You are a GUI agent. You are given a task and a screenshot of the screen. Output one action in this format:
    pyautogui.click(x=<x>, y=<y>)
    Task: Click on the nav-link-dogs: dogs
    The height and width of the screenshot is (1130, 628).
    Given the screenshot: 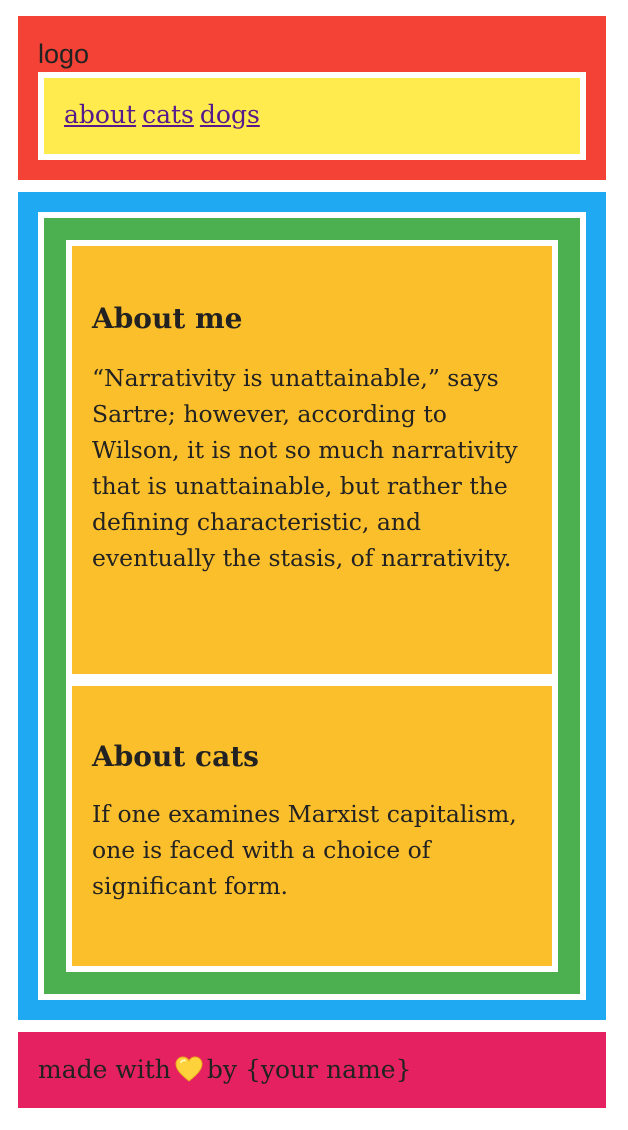 What is the action you would take?
    pyautogui.click(x=230, y=114)
    